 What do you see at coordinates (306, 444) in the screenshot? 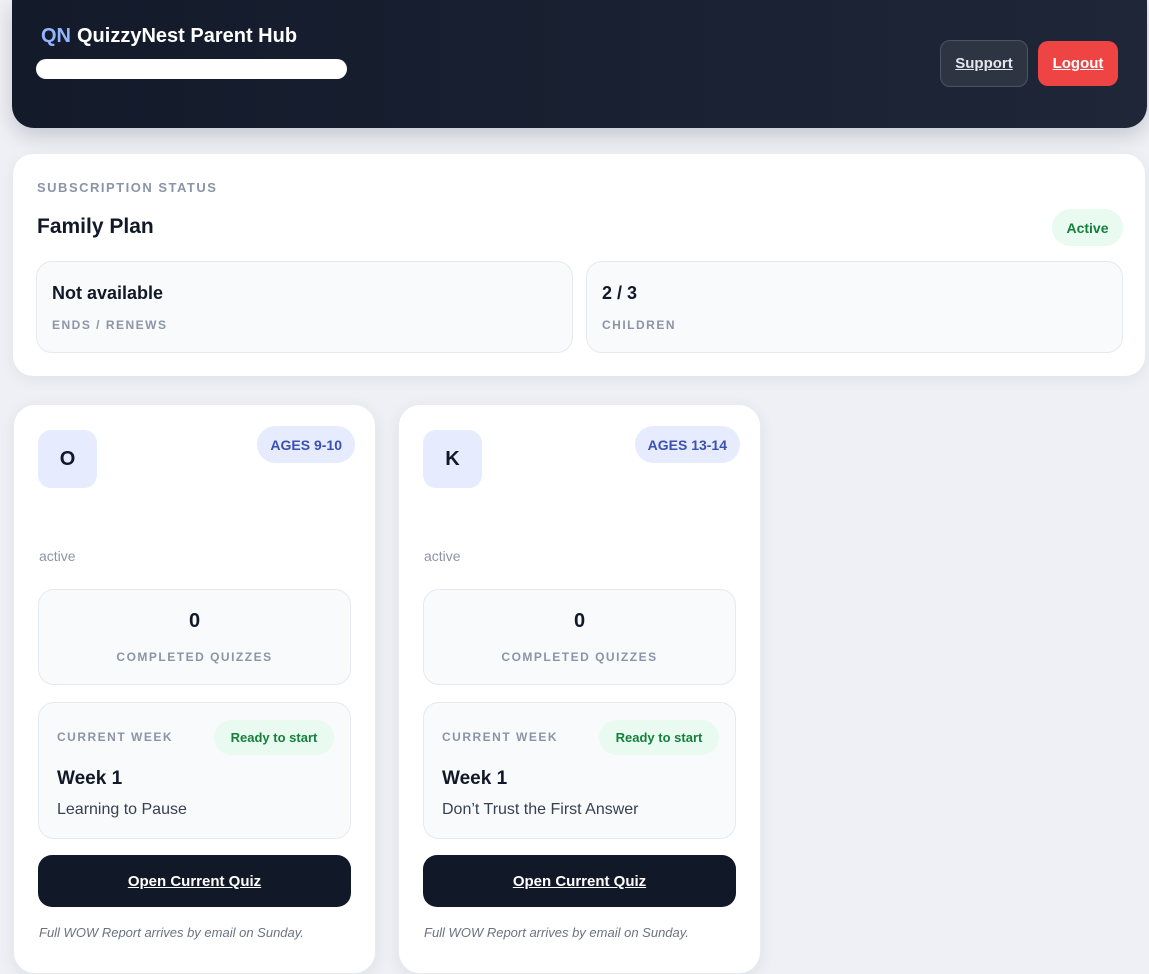
I see `age-range-badge: AGES 9-10` at bounding box center [306, 444].